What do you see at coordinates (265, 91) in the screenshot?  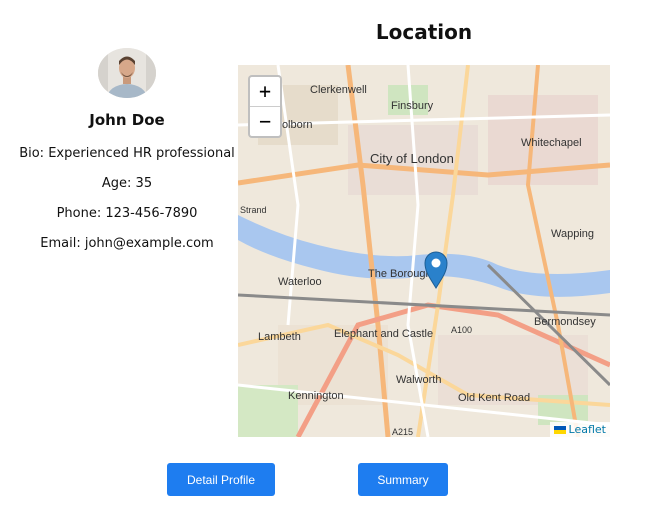 I see `zoom-in-button: +` at bounding box center [265, 91].